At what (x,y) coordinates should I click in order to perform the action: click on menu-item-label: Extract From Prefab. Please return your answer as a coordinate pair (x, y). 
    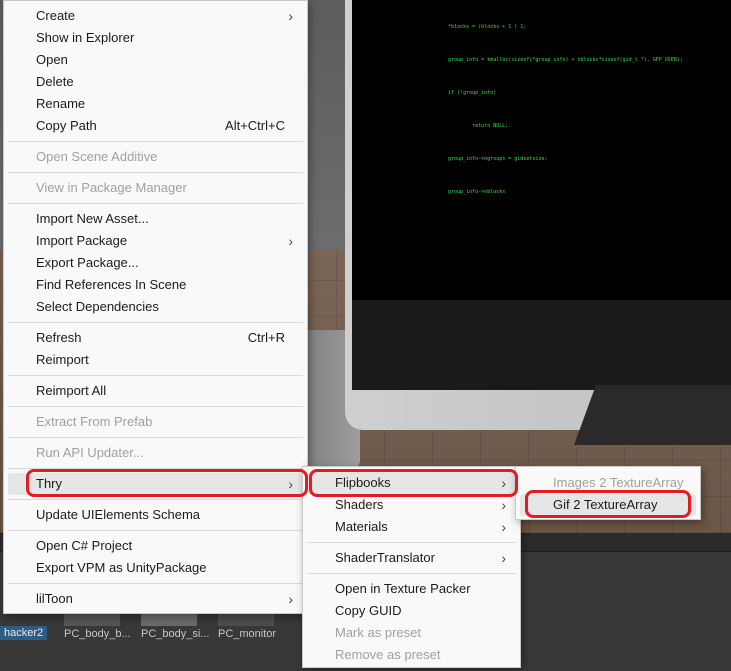
    Looking at the image, I should click on (94, 421).